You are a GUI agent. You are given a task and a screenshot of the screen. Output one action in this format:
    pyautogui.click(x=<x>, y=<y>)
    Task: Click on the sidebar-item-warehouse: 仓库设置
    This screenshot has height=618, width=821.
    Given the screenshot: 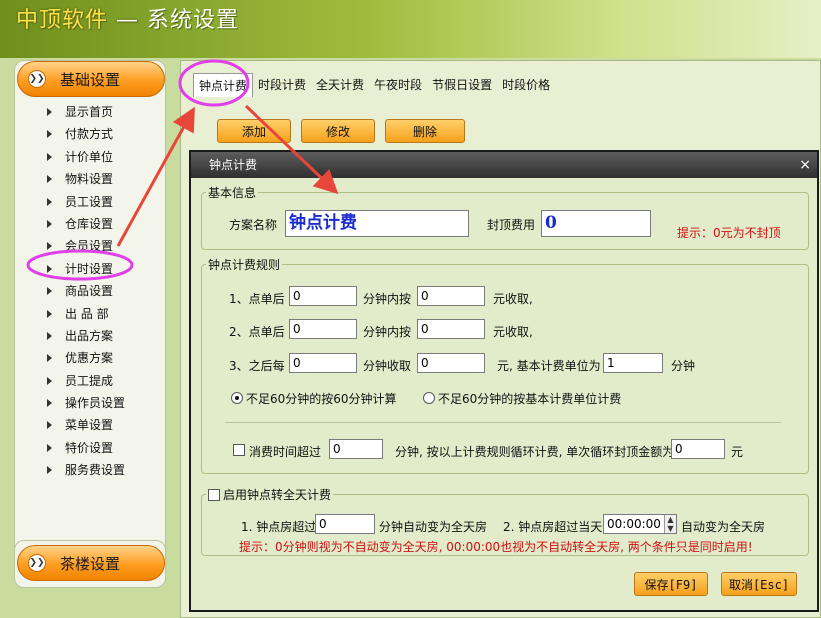 What is the action you would take?
    pyautogui.click(x=90, y=224)
    